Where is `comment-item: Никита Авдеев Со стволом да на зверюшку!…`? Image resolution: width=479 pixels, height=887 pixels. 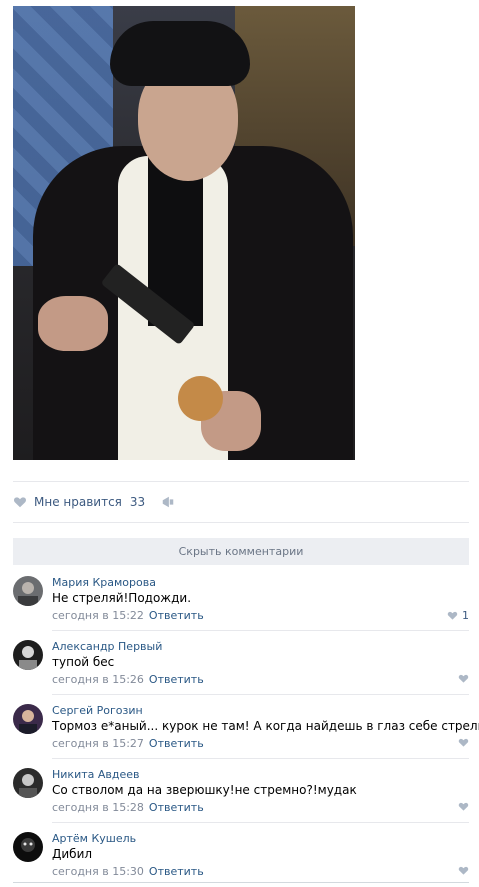 comment-item: Никита Авдеев Со стволом да на зверюшку!… is located at coordinates (241, 791).